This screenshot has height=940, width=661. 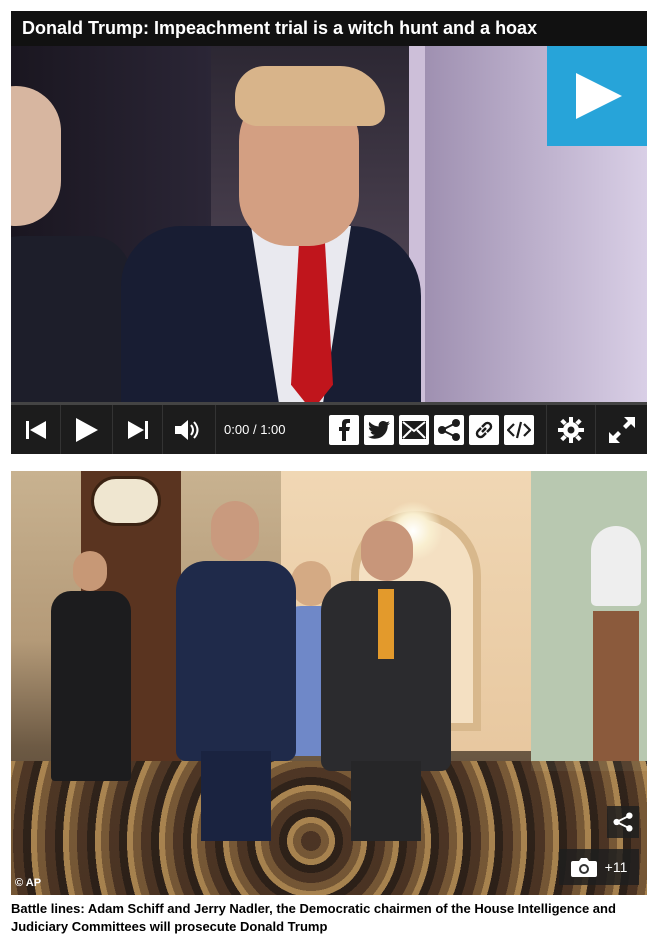 What do you see at coordinates (187, 429) in the screenshot?
I see `volume-icon` at bounding box center [187, 429].